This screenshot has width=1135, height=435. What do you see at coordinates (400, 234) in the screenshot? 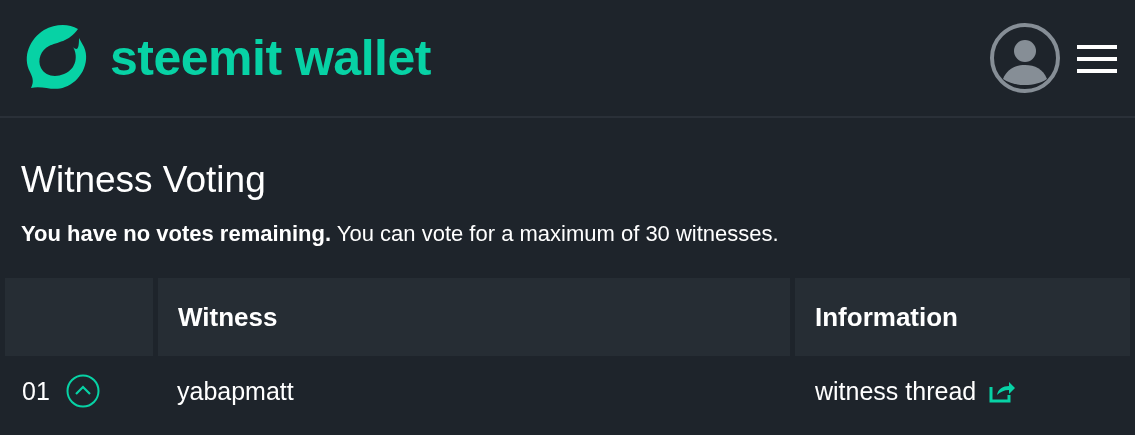
I see `votes-notice: You have no votes remaining. You can vote for a maximum of 30 witnesses.` at bounding box center [400, 234].